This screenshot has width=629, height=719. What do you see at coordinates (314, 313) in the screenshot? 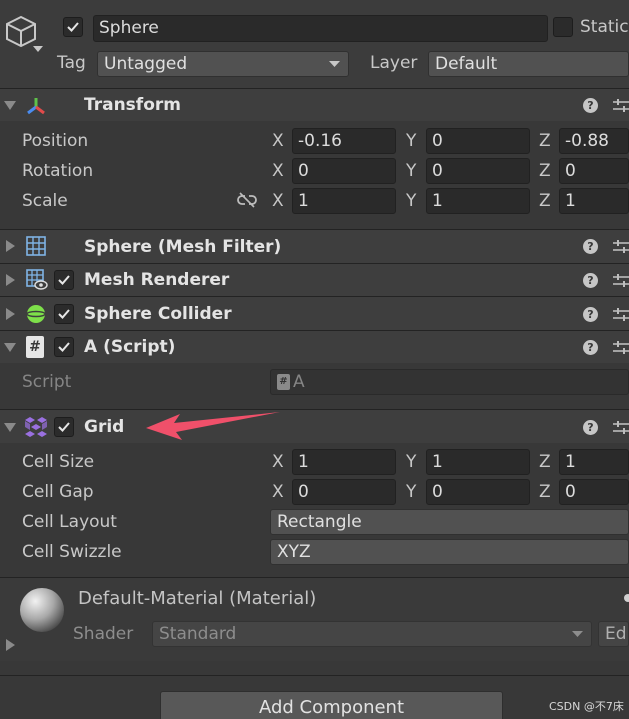
I see `sphere-collider-header: Sphere Collider ?` at bounding box center [314, 313].